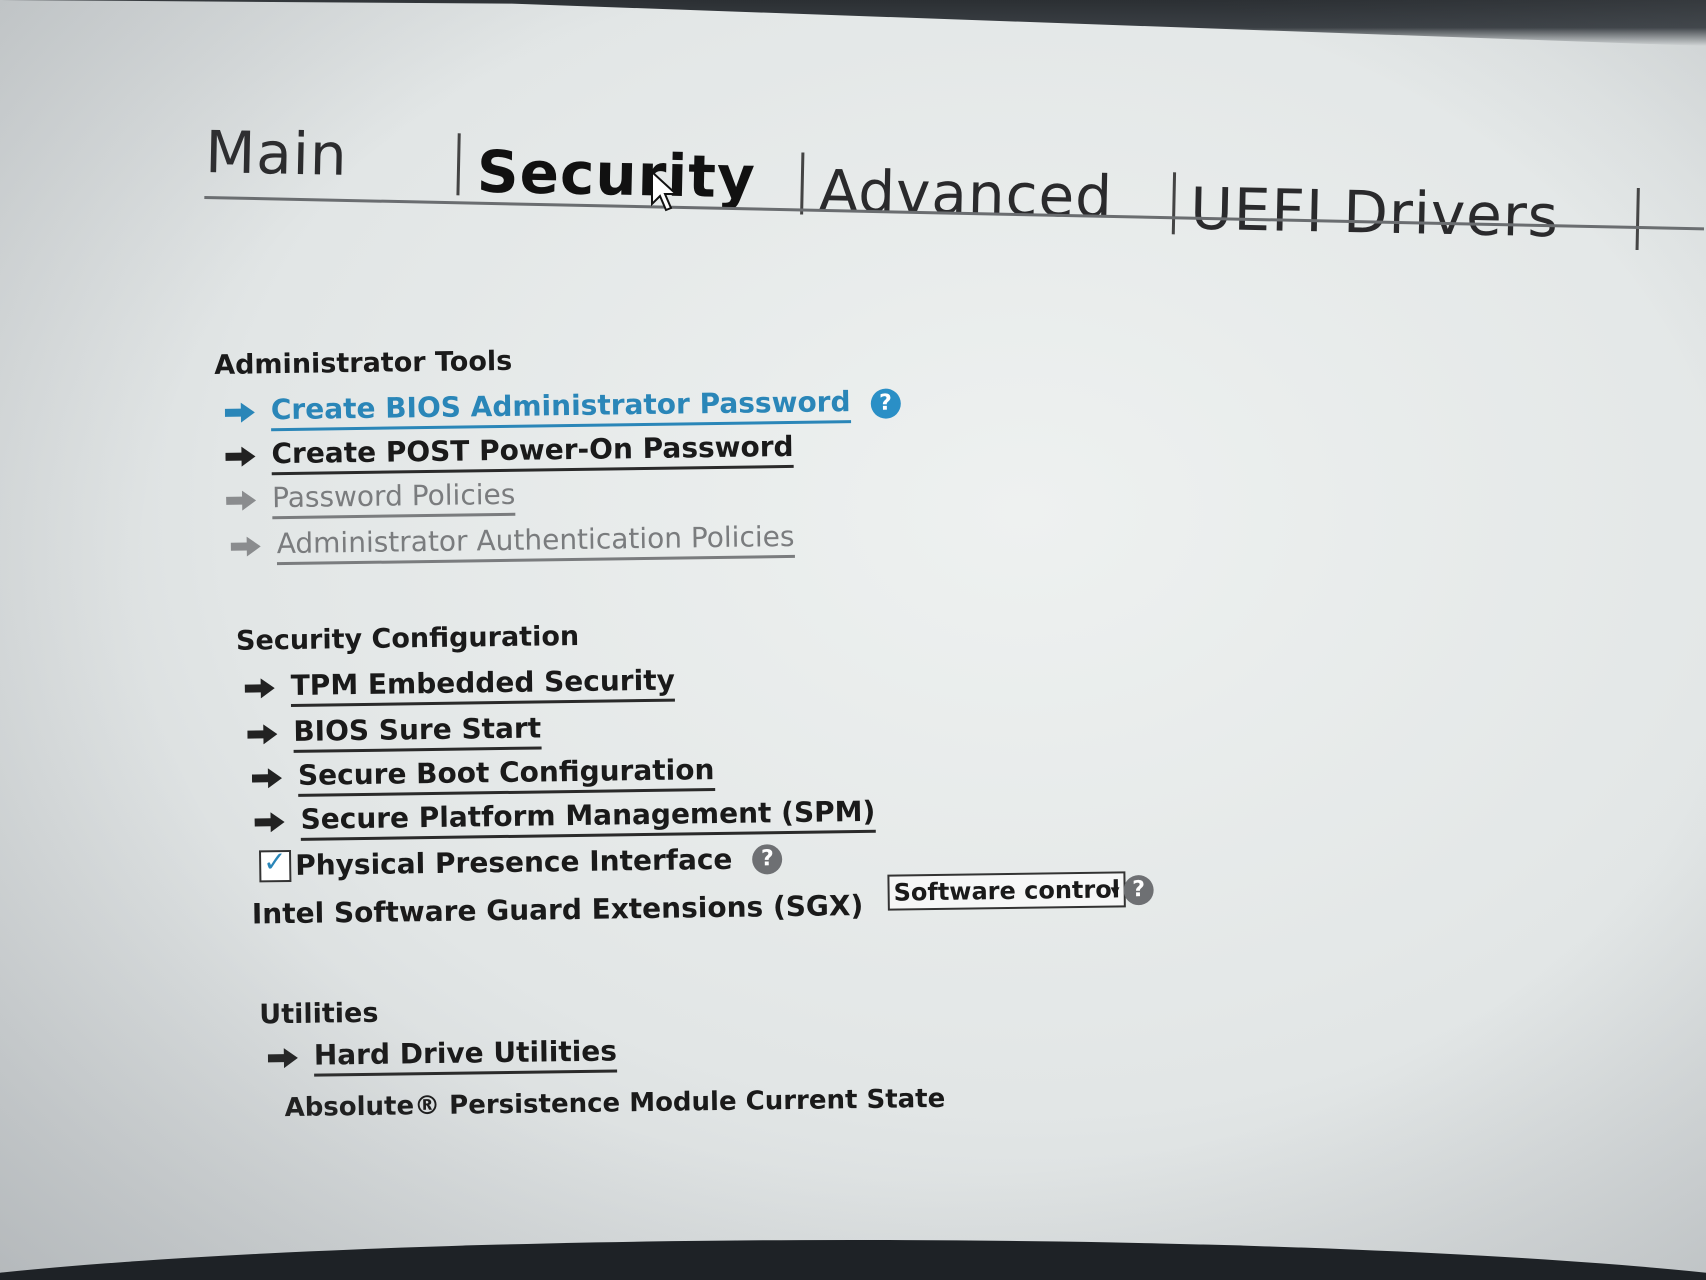 This screenshot has height=1280, width=1706. What do you see at coordinates (277, 153) in the screenshot?
I see `tab-main: Main` at bounding box center [277, 153].